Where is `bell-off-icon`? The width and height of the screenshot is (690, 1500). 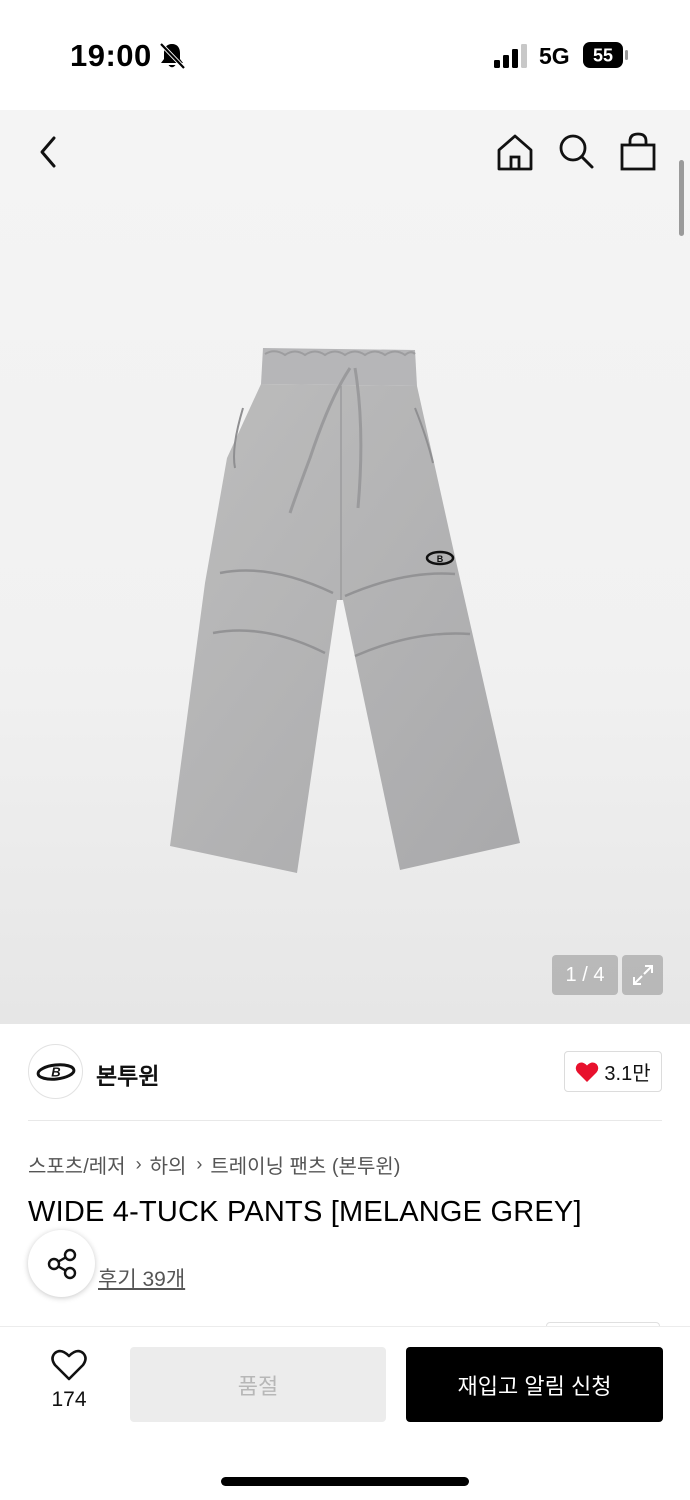
bell-off-icon is located at coordinates (172, 56).